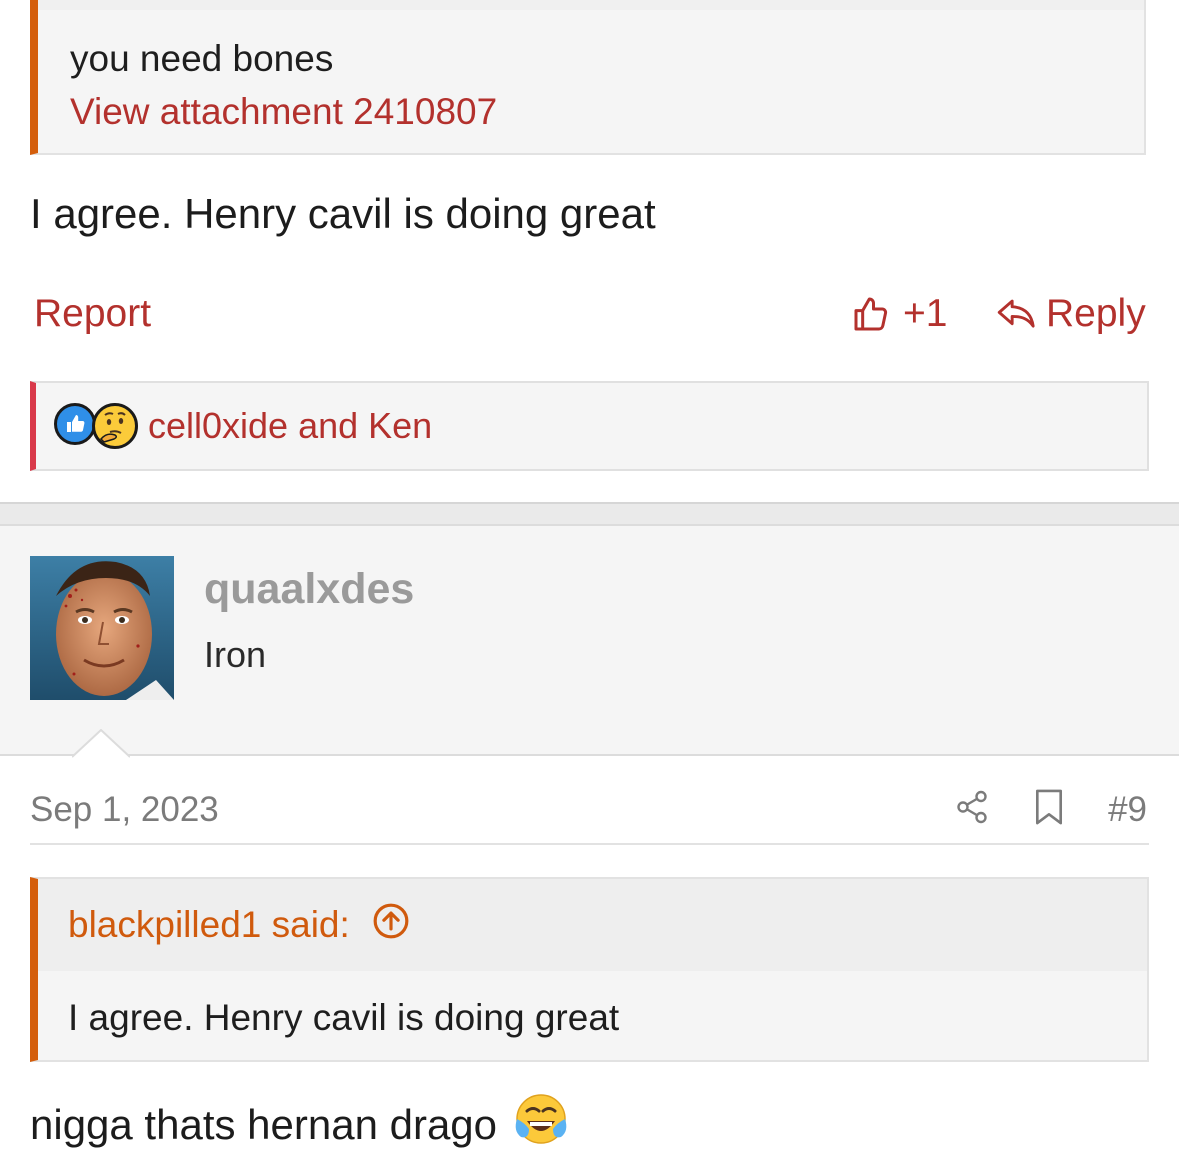  I want to click on post-number: #9, so click(1127, 810).